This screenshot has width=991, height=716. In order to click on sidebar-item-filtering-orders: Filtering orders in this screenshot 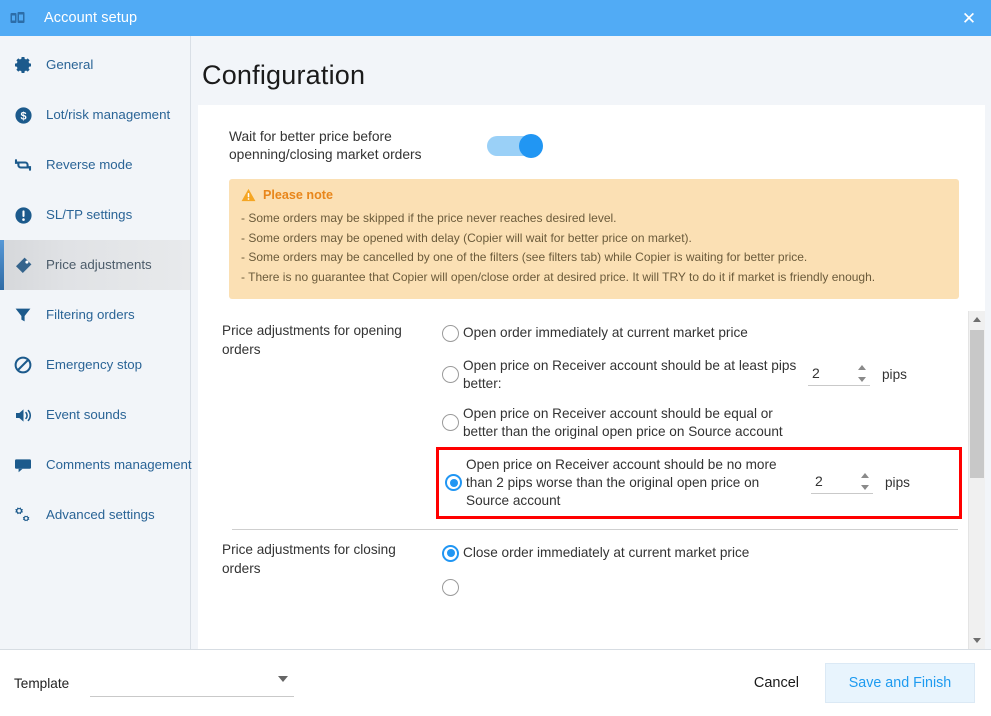, I will do `click(95, 315)`.